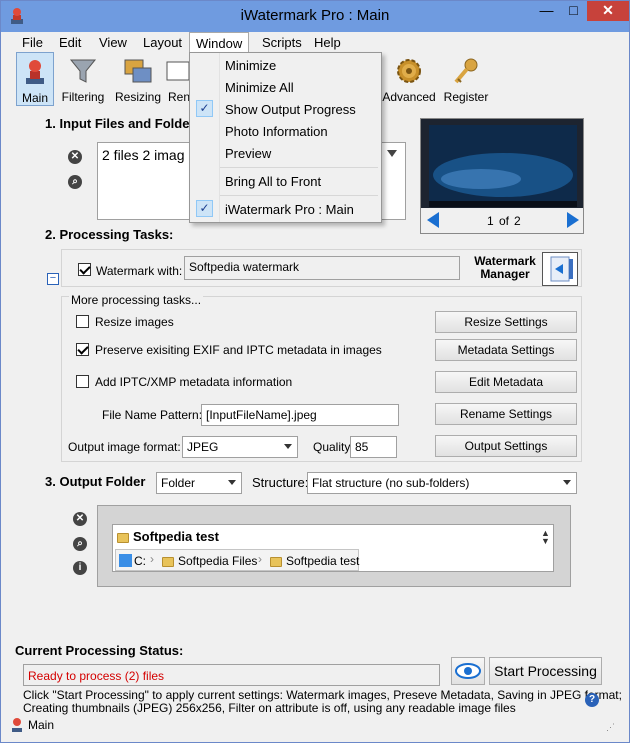  Describe the element at coordinates (152, 415) in the screenshot. I see `file-name-pattern-label: File Name Pattern:` at that location.